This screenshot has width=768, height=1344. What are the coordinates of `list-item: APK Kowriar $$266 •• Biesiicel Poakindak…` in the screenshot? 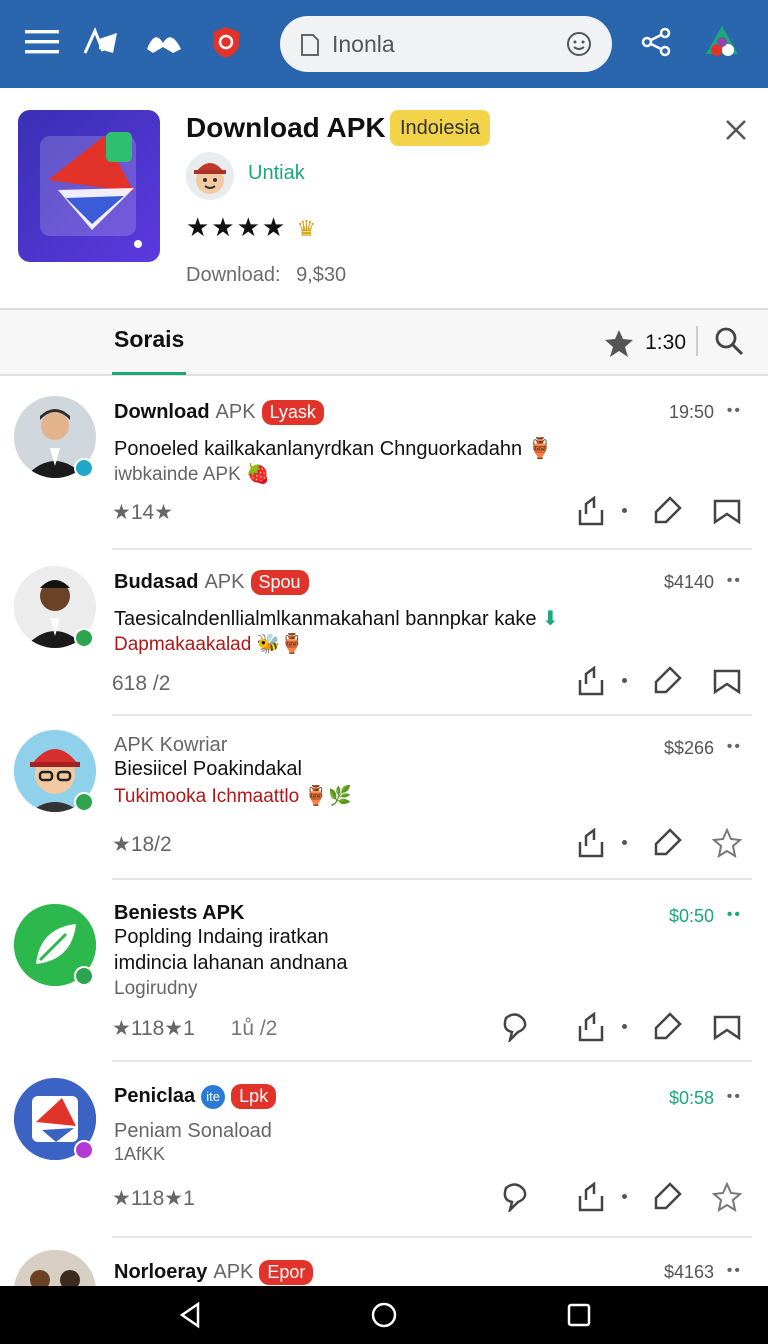 It's located at (384, 798).